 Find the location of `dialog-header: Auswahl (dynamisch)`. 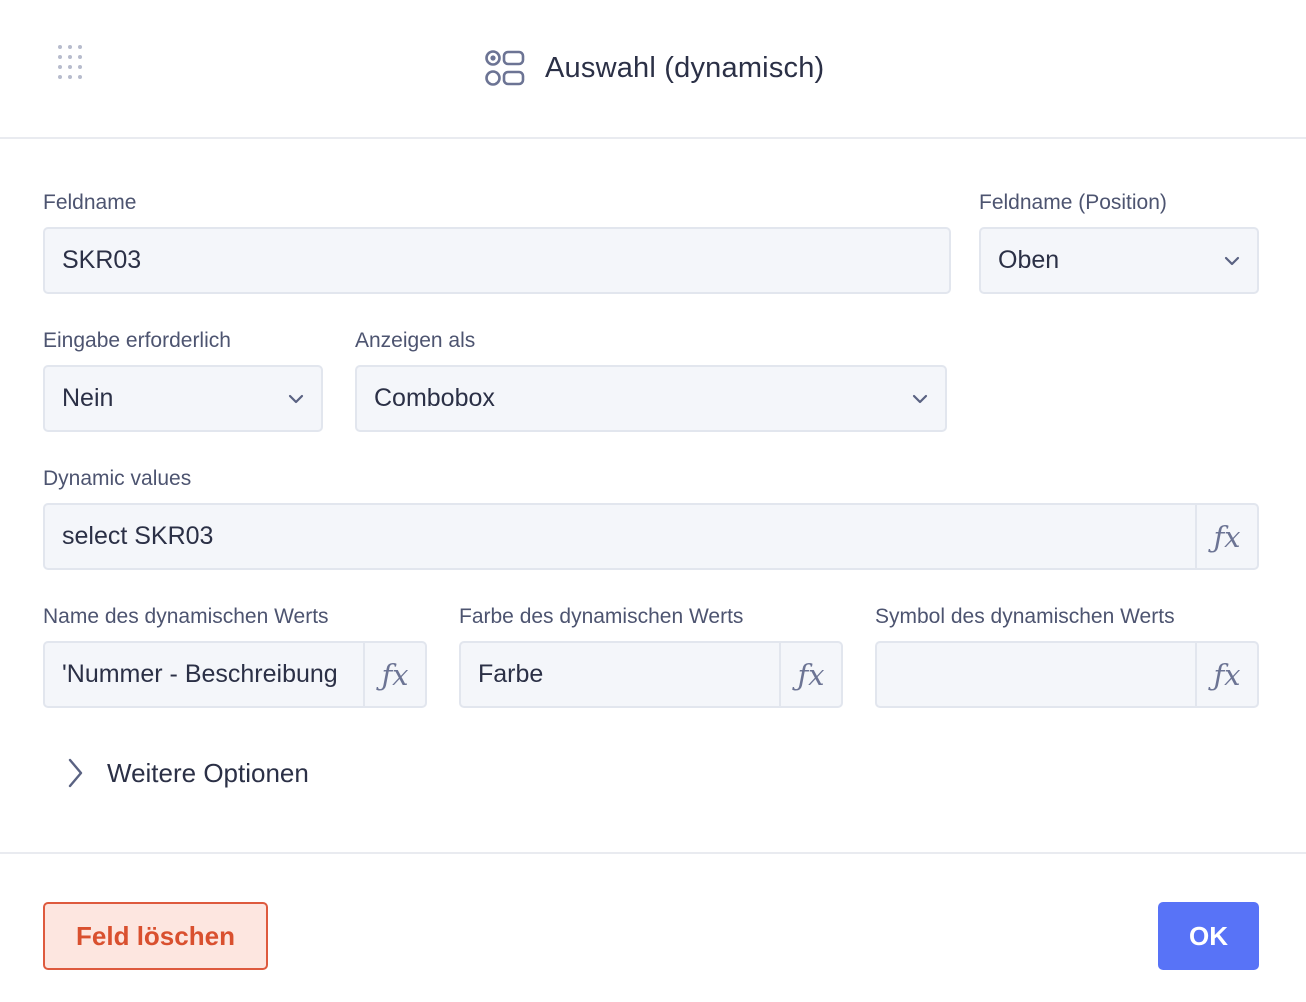

dialog-header: Auswahl (dynamisch) is located at coordinates (653, 69).